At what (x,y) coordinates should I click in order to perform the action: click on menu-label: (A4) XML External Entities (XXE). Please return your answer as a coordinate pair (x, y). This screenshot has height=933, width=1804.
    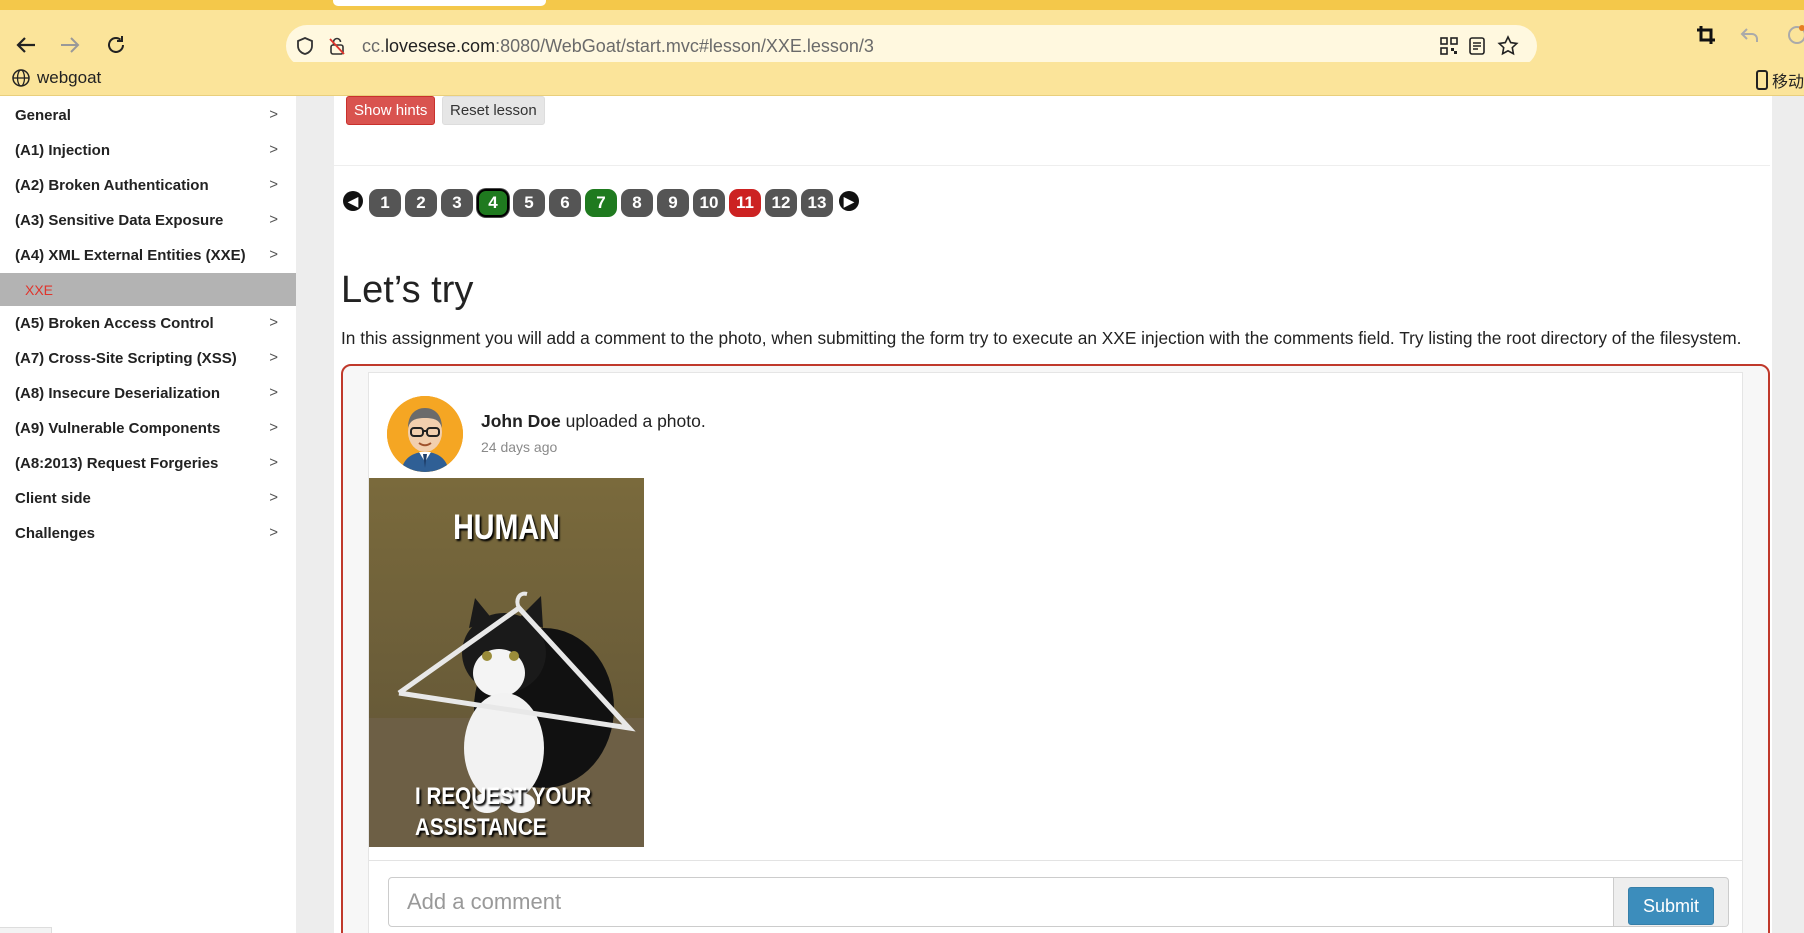
    Looking at the image, I should click on (130, 255).